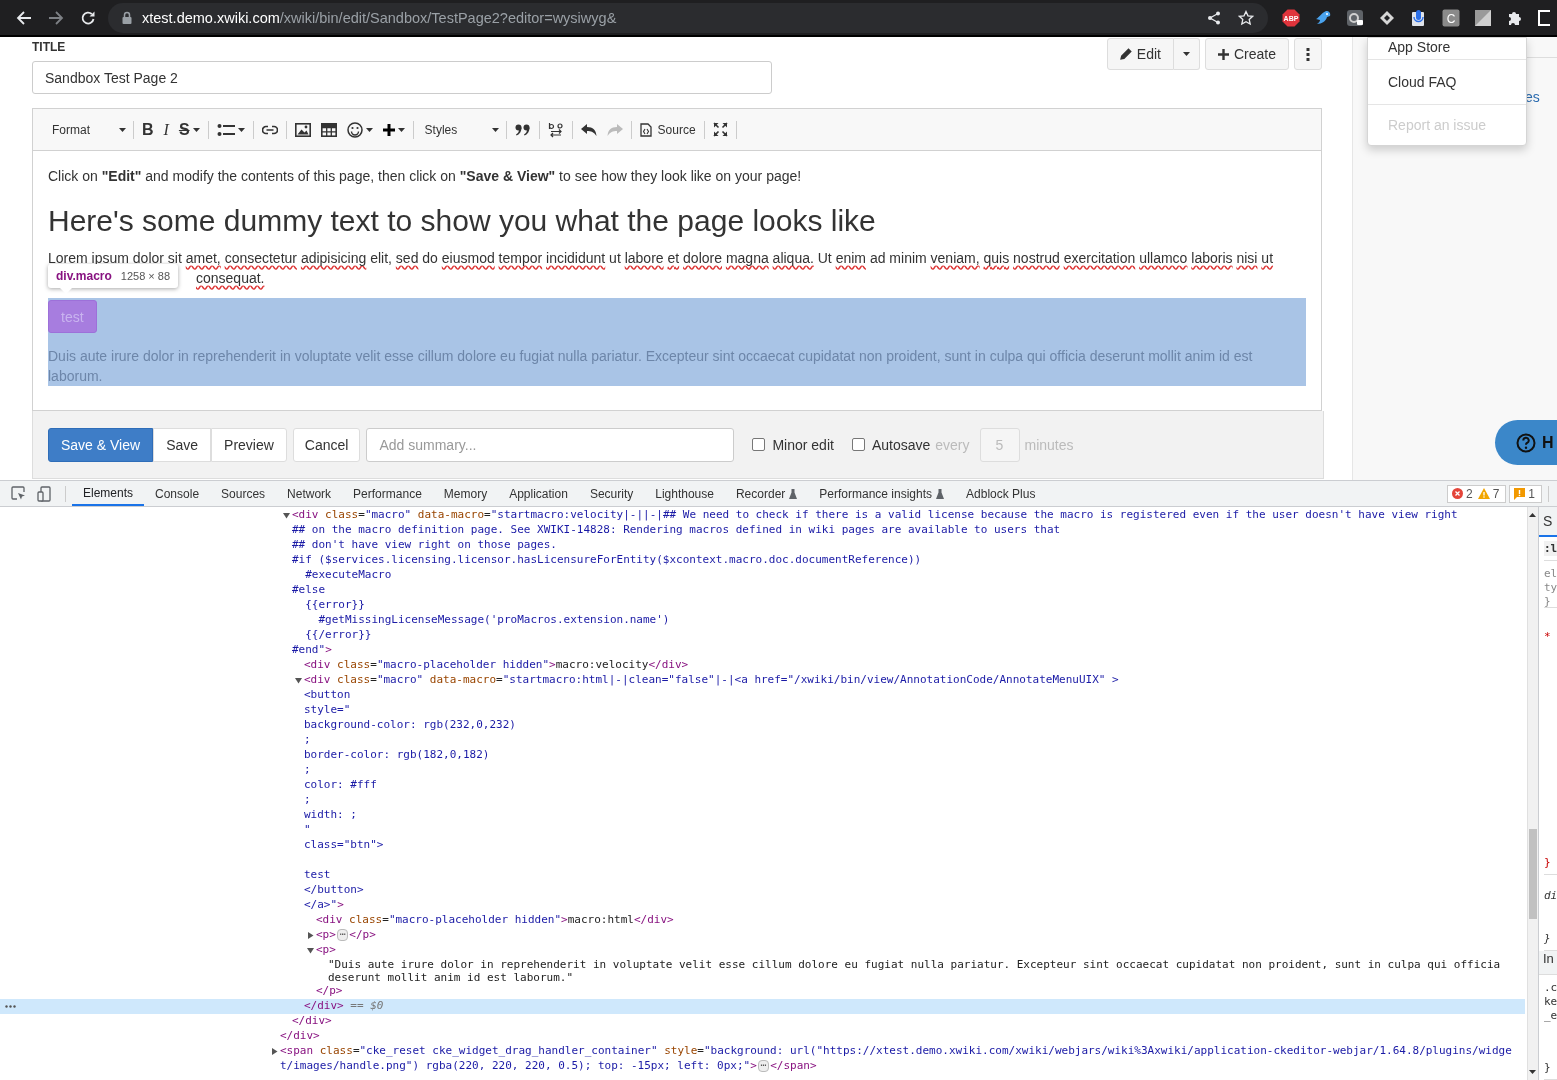 The height and width of the screenshot is (1080, 1557). Describe the element at coordinates (1447, 82) in the screenshot. I see `menu-item: Cloud FAQ` at that location.